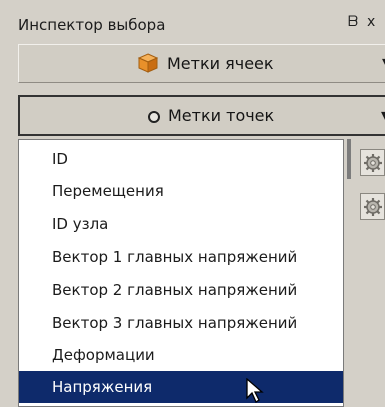 Image resolution: width=385 pixels, height=407 pixels. I want to click on menu-item-principal-stress-vector-2: Вектор 2 главных напряжений, so click(181, 290).